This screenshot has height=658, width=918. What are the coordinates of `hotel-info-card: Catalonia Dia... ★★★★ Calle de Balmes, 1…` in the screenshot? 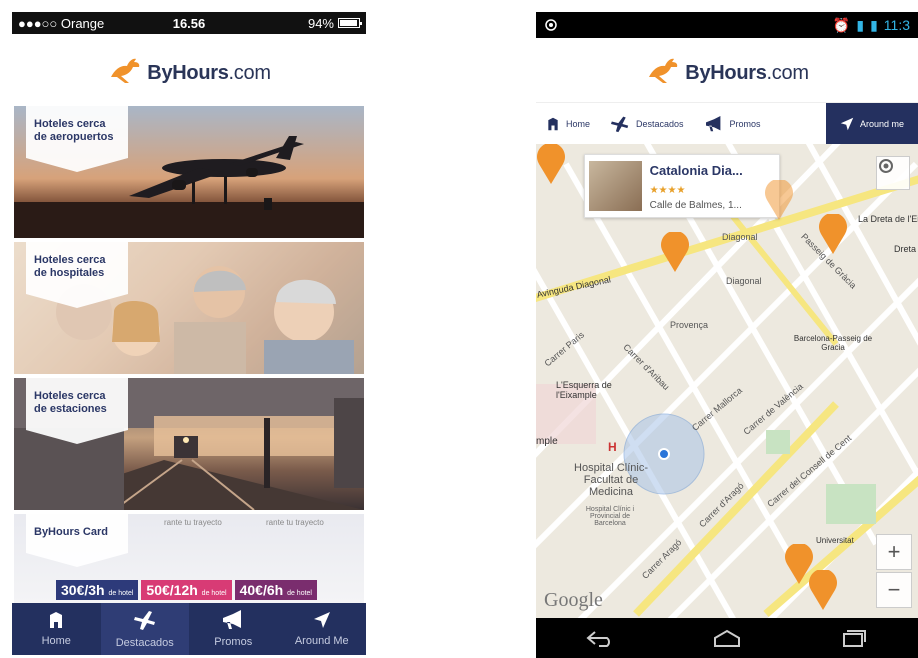 It's located at (682, 186).